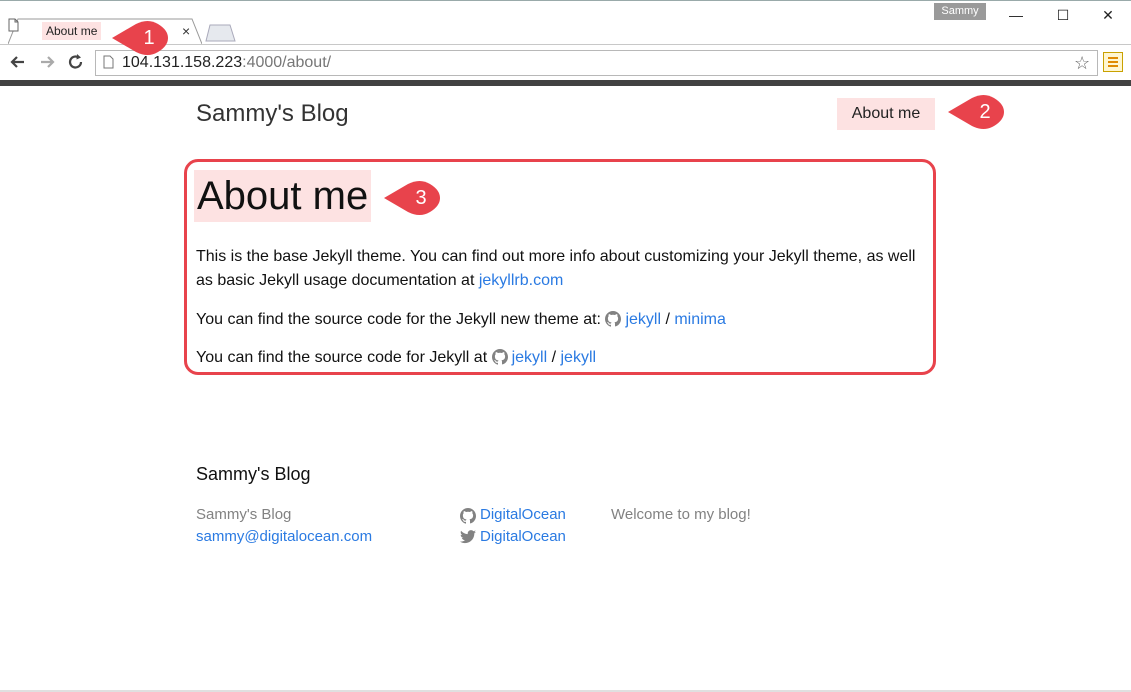  I want to click on page-icon, so click(13, 25).